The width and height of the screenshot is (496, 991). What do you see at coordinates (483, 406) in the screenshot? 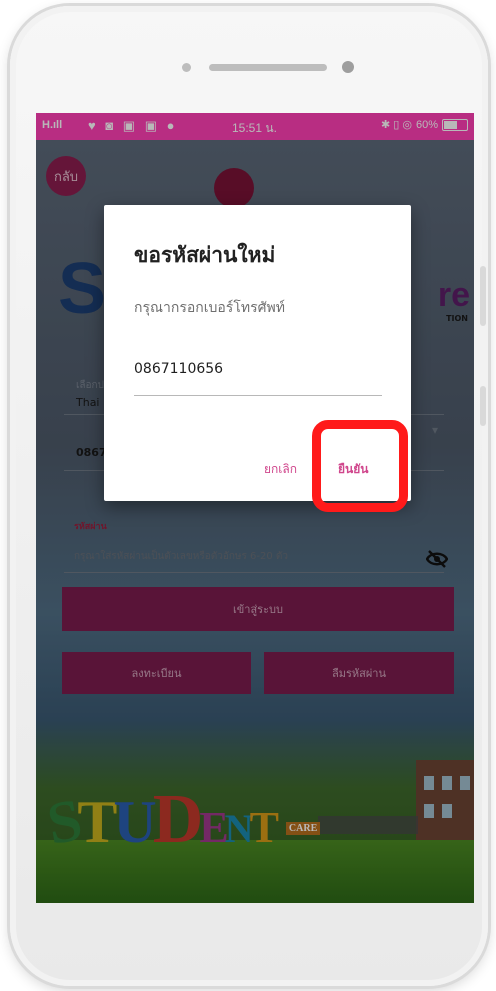
I see `power-button` at bounding box center [483, 406].